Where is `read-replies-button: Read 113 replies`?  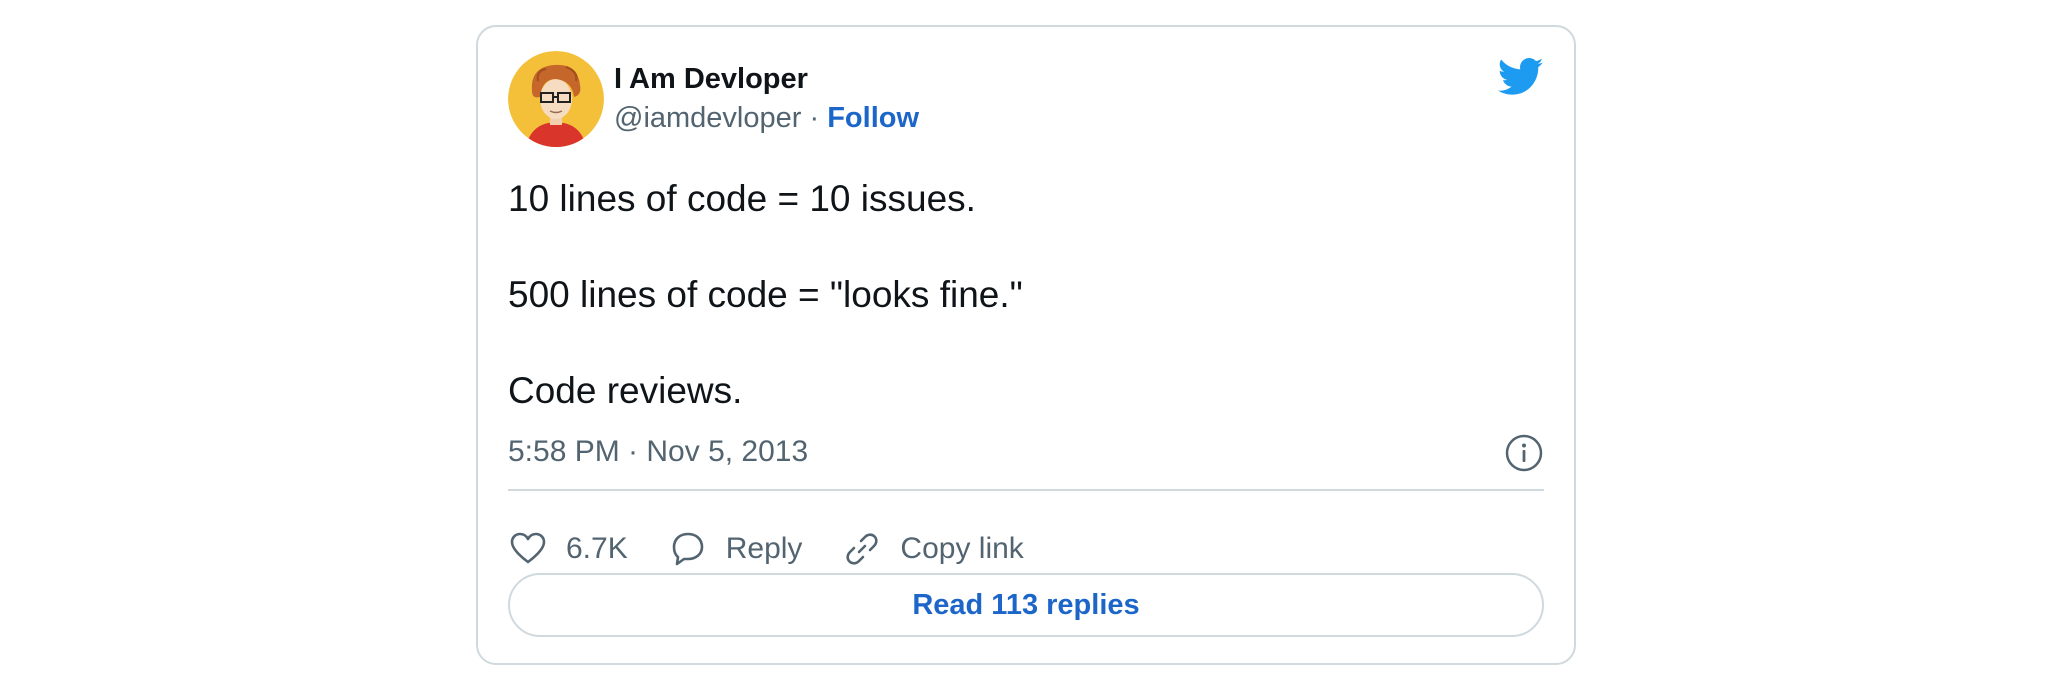 read-replies-button: Read 113 replies is located at coordinates (1026, 605).